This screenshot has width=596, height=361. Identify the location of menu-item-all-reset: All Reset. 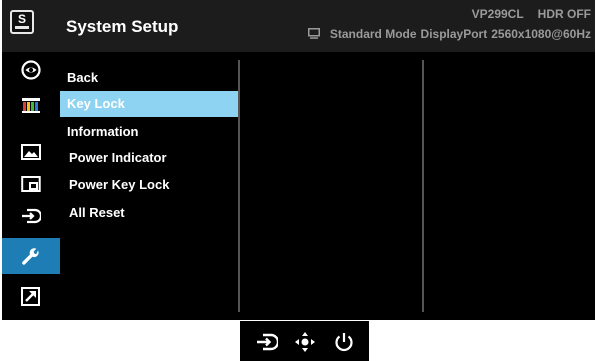
(149, 213).